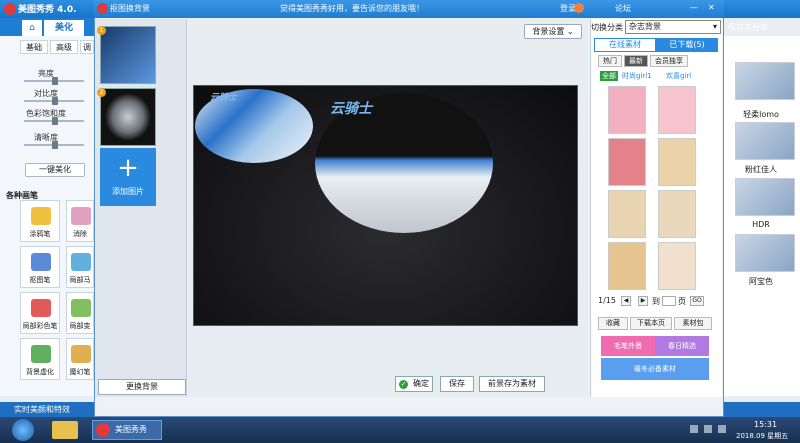  Describe the element at coordinates (625, 45) in the screenshot. I see `tab-online-materials: 在线素材` at that location.